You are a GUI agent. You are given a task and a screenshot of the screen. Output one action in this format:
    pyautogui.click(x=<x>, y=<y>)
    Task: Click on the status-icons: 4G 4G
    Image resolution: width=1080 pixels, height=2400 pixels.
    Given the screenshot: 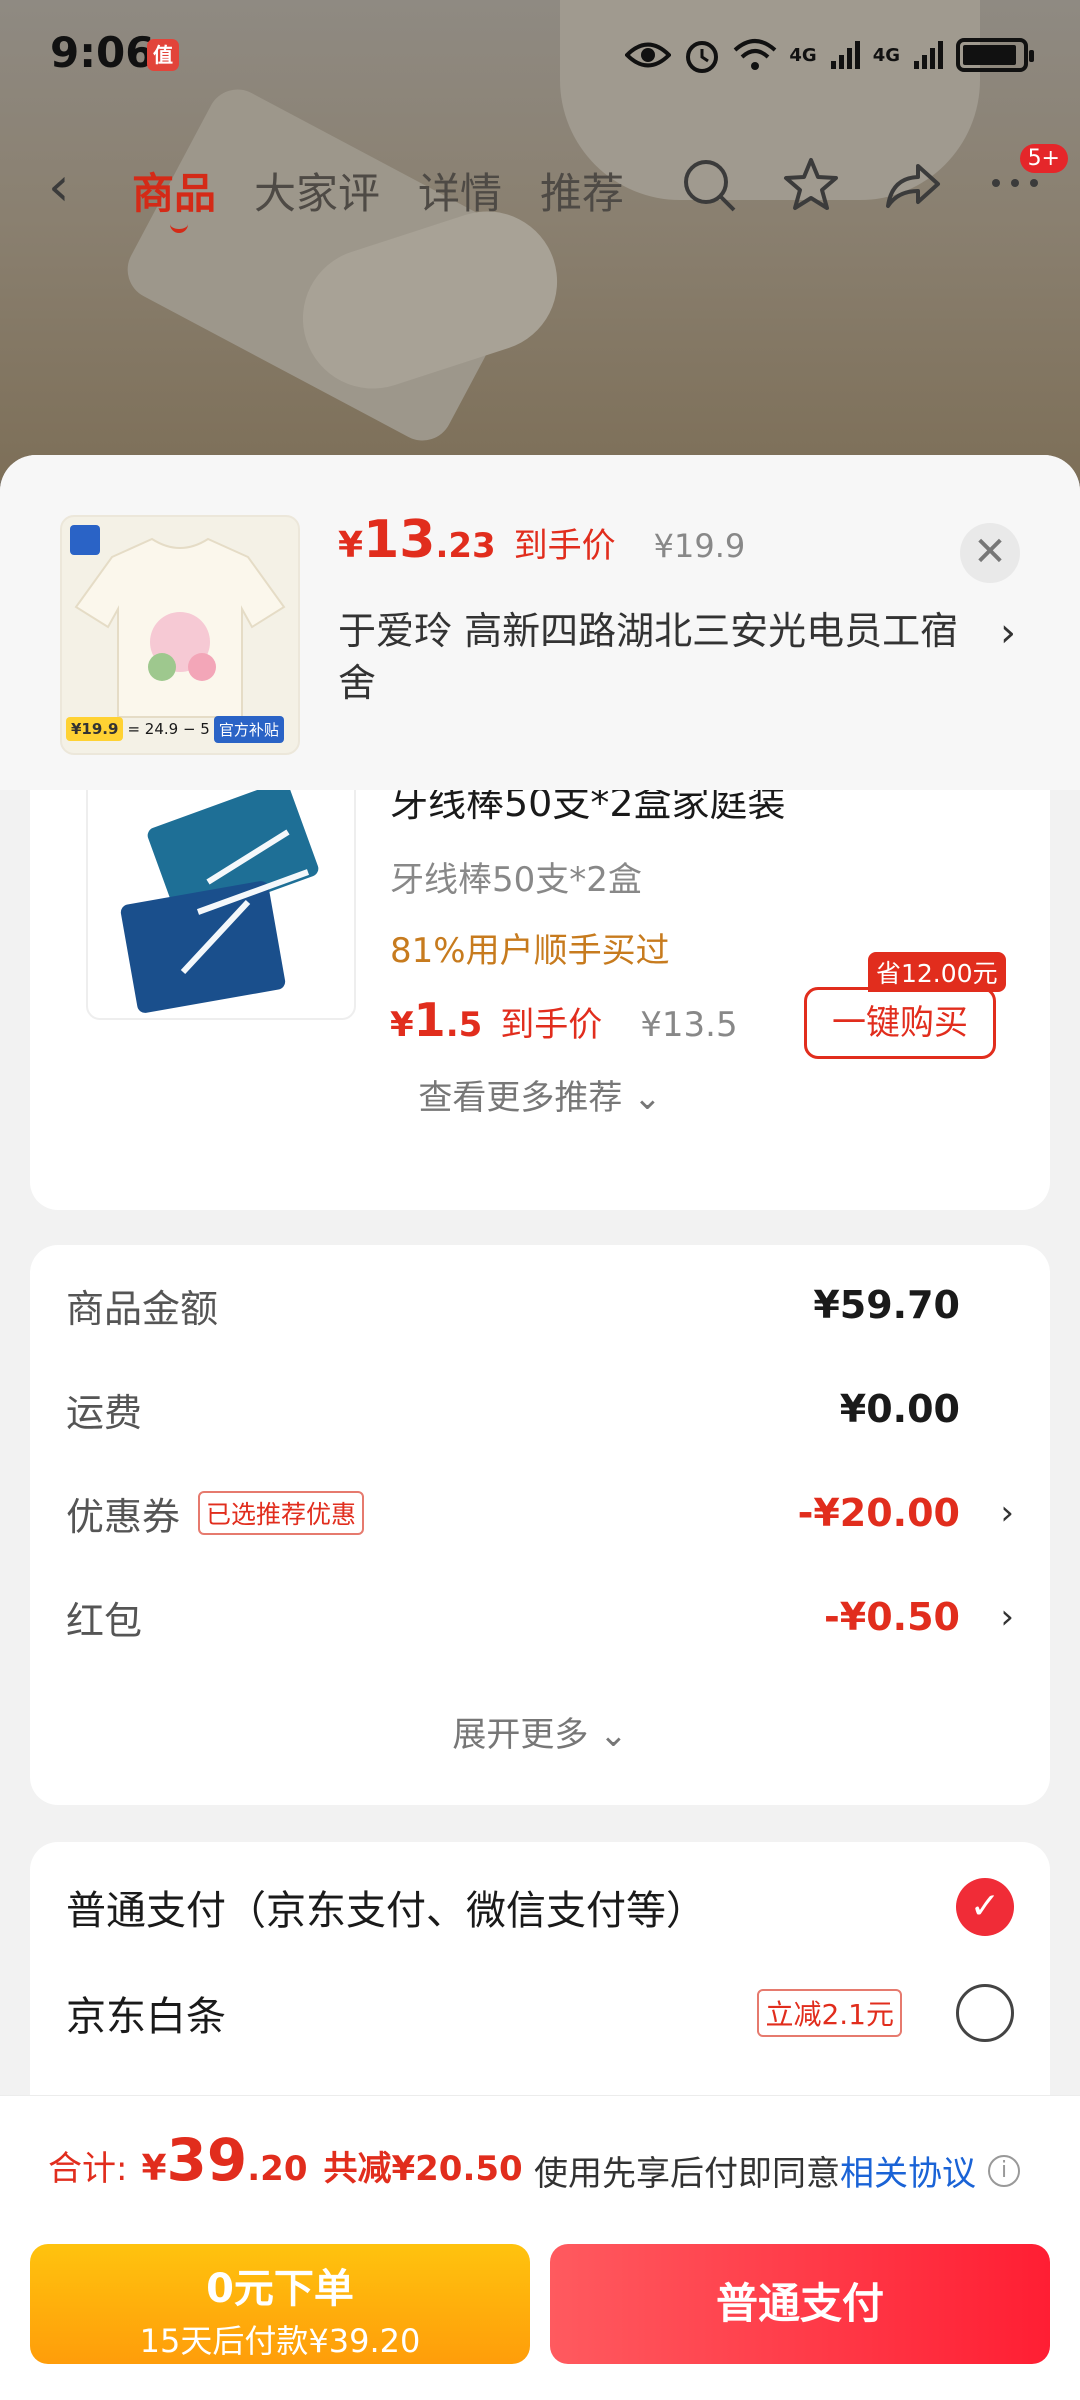 What is the action you would take?
    pyautogui.click(x=829, y=55)
    